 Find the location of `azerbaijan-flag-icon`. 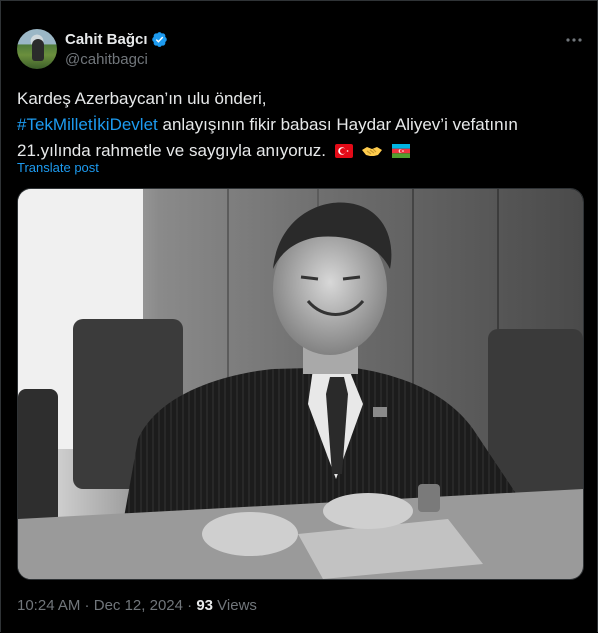

azerbaijan-flag-icon is located at coordinates (401, 151).